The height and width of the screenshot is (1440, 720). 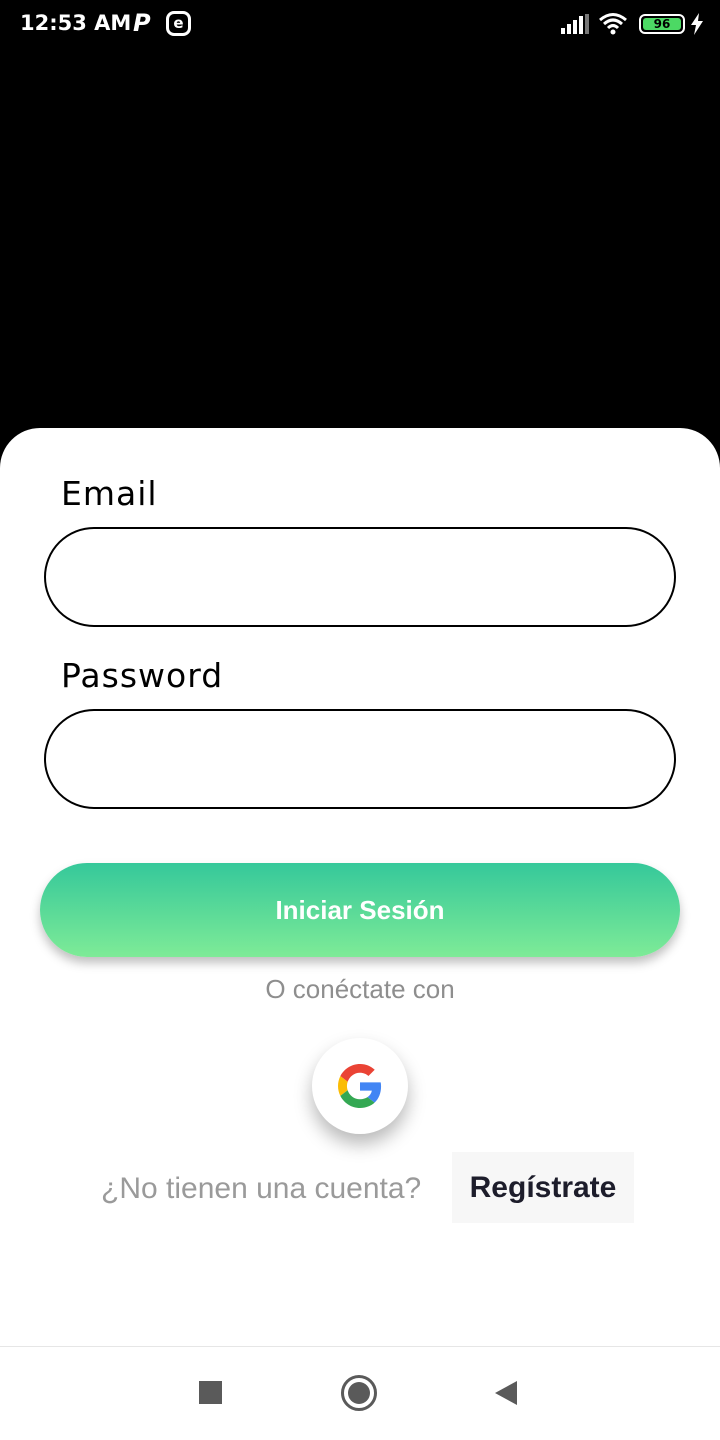 I want to click on navigation-bar, so click(x=360, y=1393).